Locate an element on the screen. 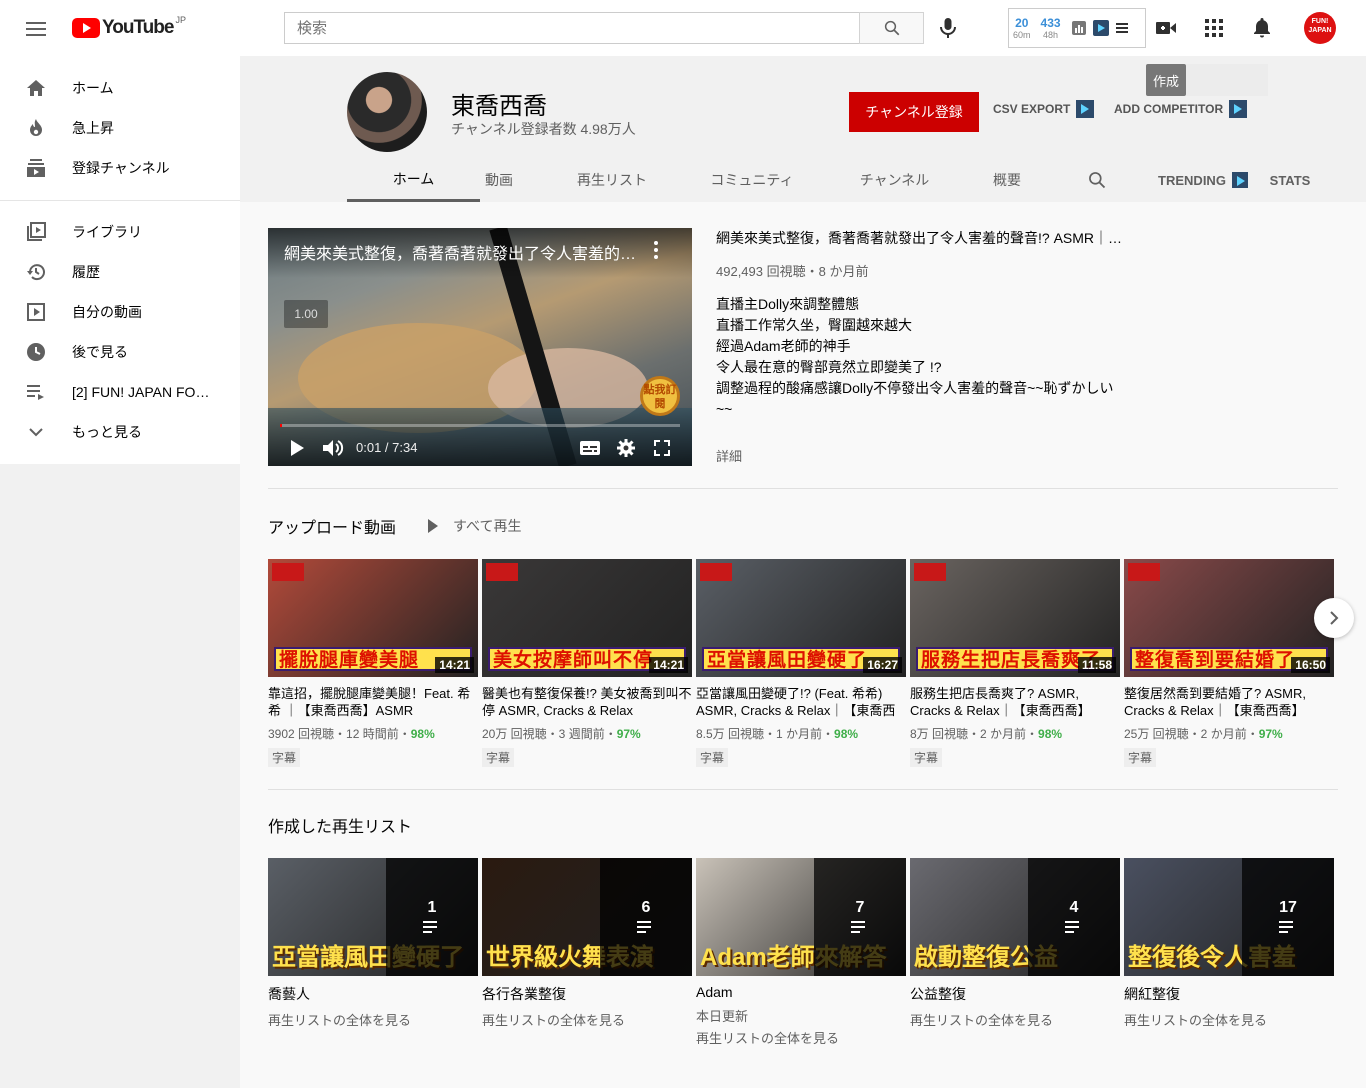  create-video-icon is located at coordinates (1166, 28).